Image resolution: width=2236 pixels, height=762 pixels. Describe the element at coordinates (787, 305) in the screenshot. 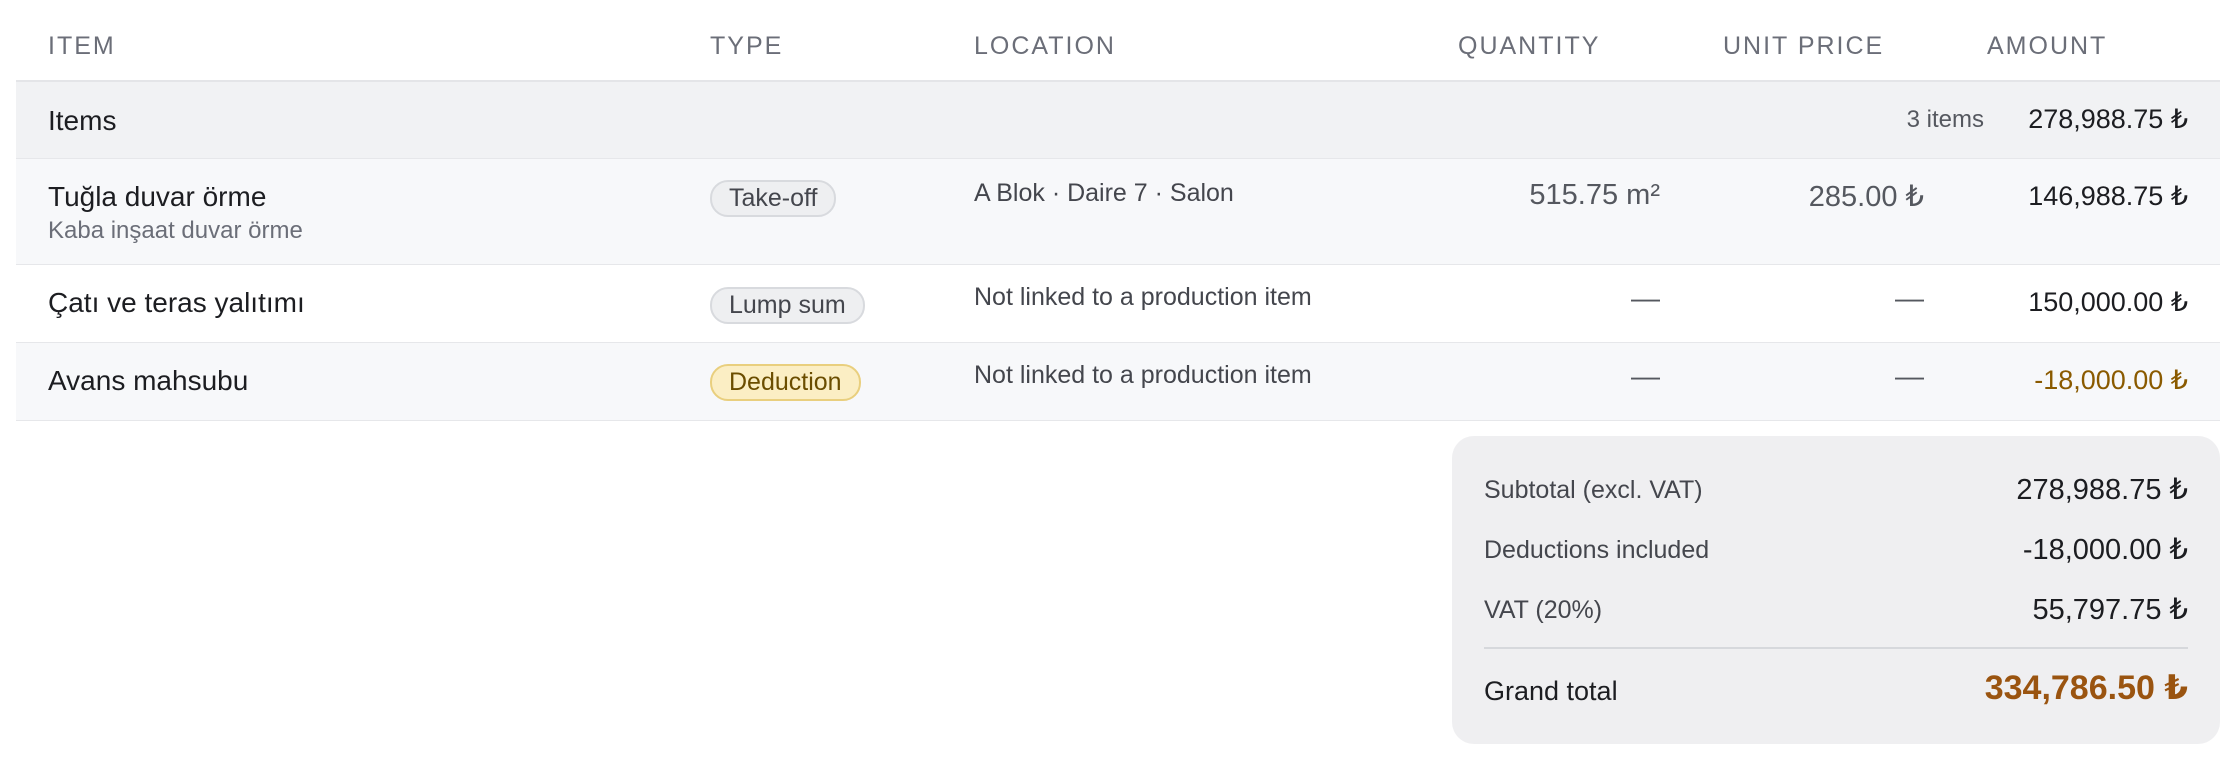

I see `type-badge-lump-sum: Lump sum` at that location.